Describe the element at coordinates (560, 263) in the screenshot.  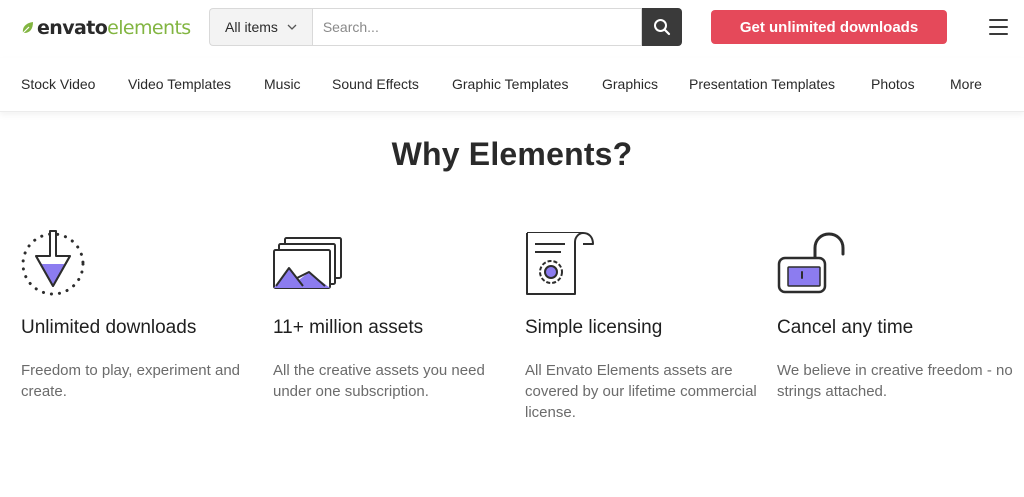
I see `license-certificate-icon` at that location.